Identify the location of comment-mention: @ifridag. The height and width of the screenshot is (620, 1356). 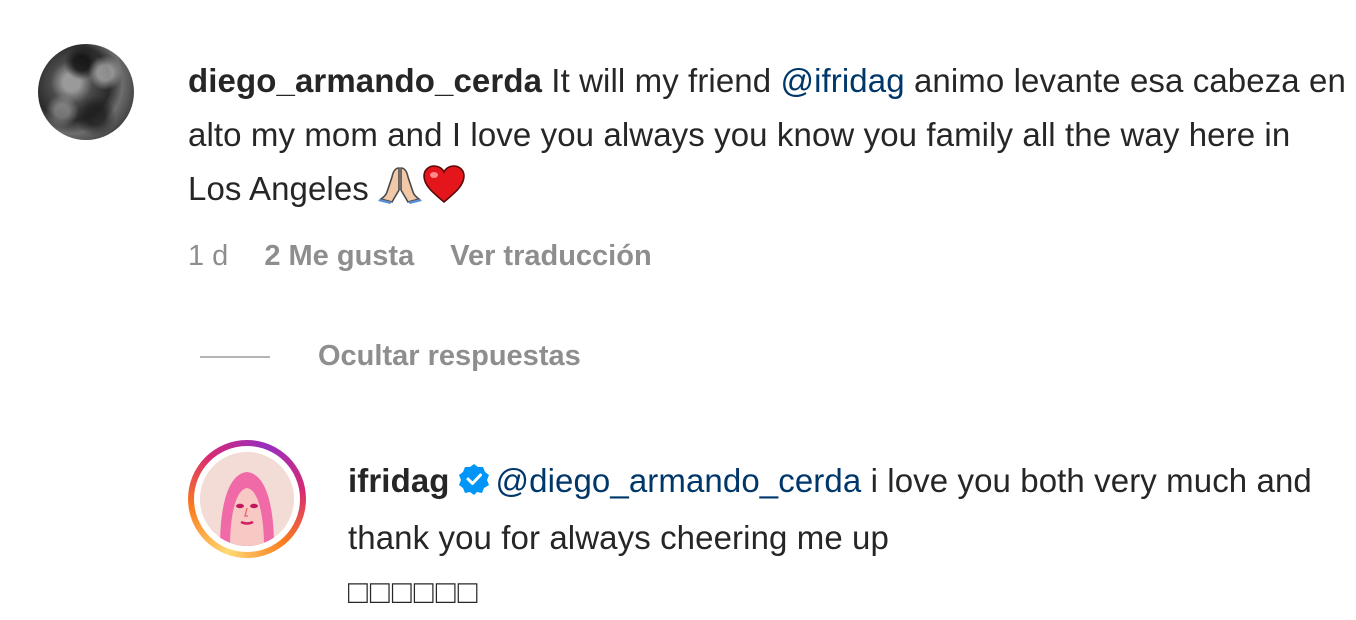
(842, 80).